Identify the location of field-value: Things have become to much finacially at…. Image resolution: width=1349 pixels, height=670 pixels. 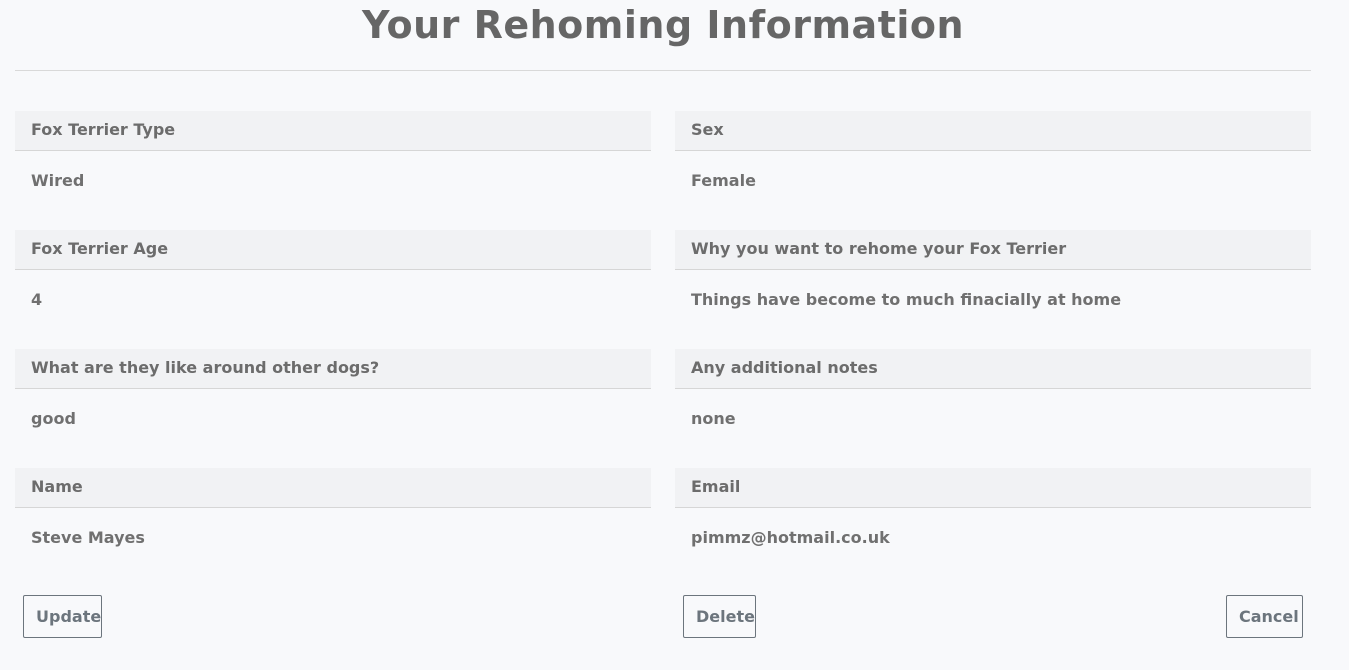
(906, 299).